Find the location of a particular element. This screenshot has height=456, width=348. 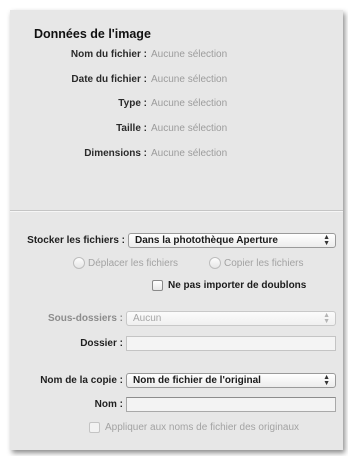

no-duplicates-checkbox is located at coordinates (157, 285).